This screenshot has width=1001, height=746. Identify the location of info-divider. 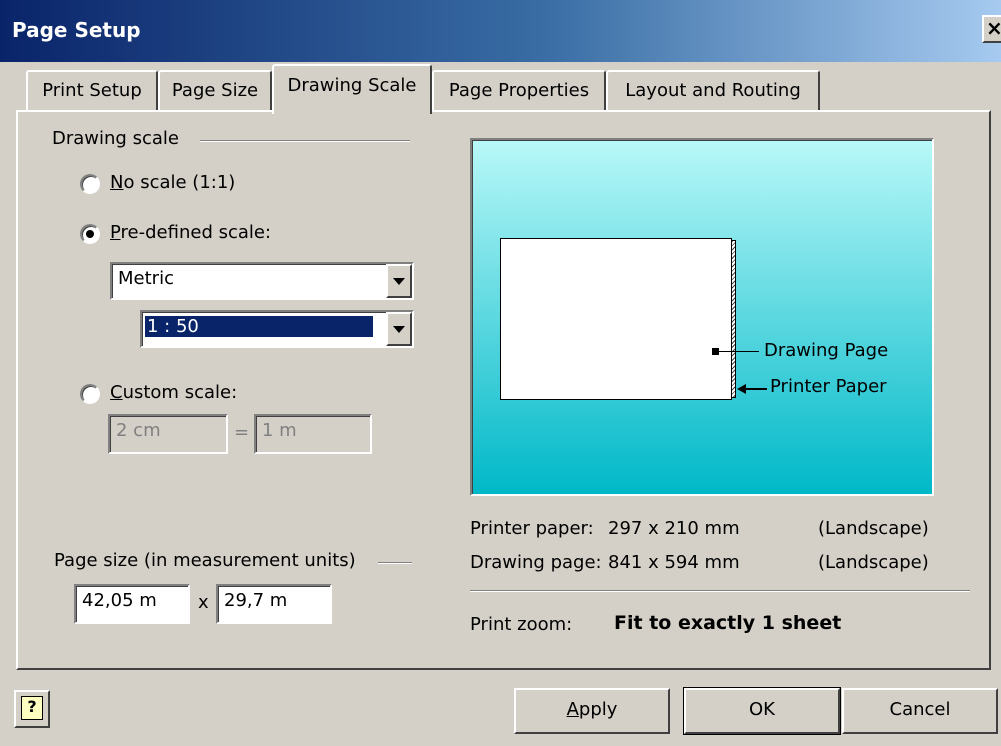
(720, 591).